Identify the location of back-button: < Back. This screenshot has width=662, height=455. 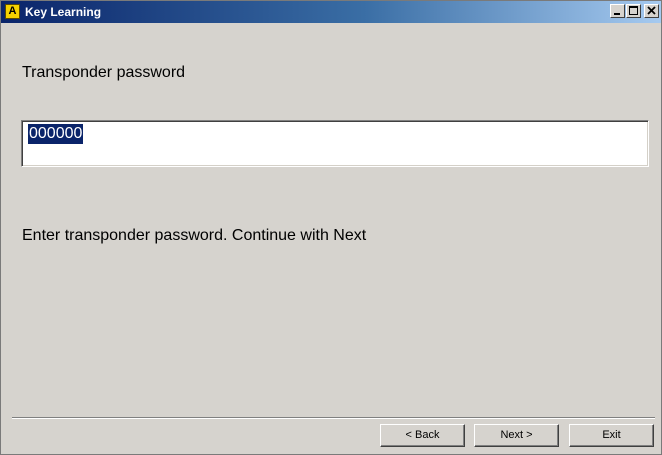
(422, 435).